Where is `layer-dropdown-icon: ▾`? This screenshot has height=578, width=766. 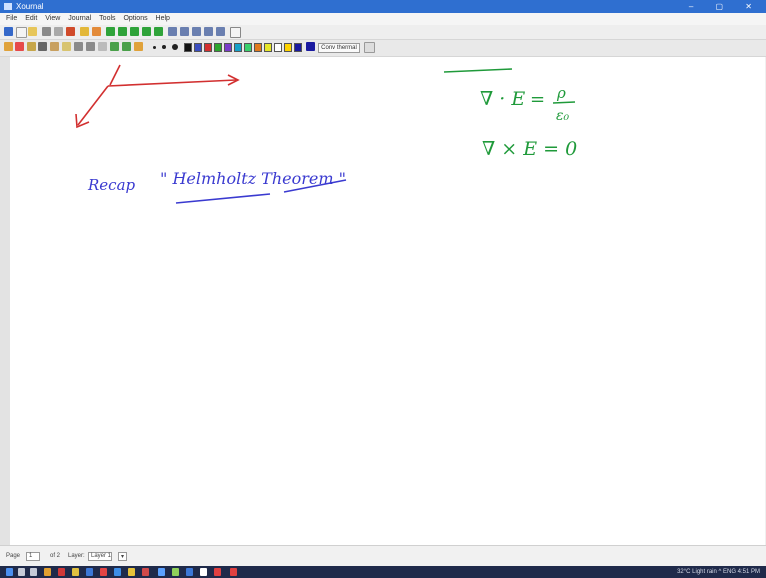
layer-dropdown-icon: ▾ is located at coordinates (122, 556).